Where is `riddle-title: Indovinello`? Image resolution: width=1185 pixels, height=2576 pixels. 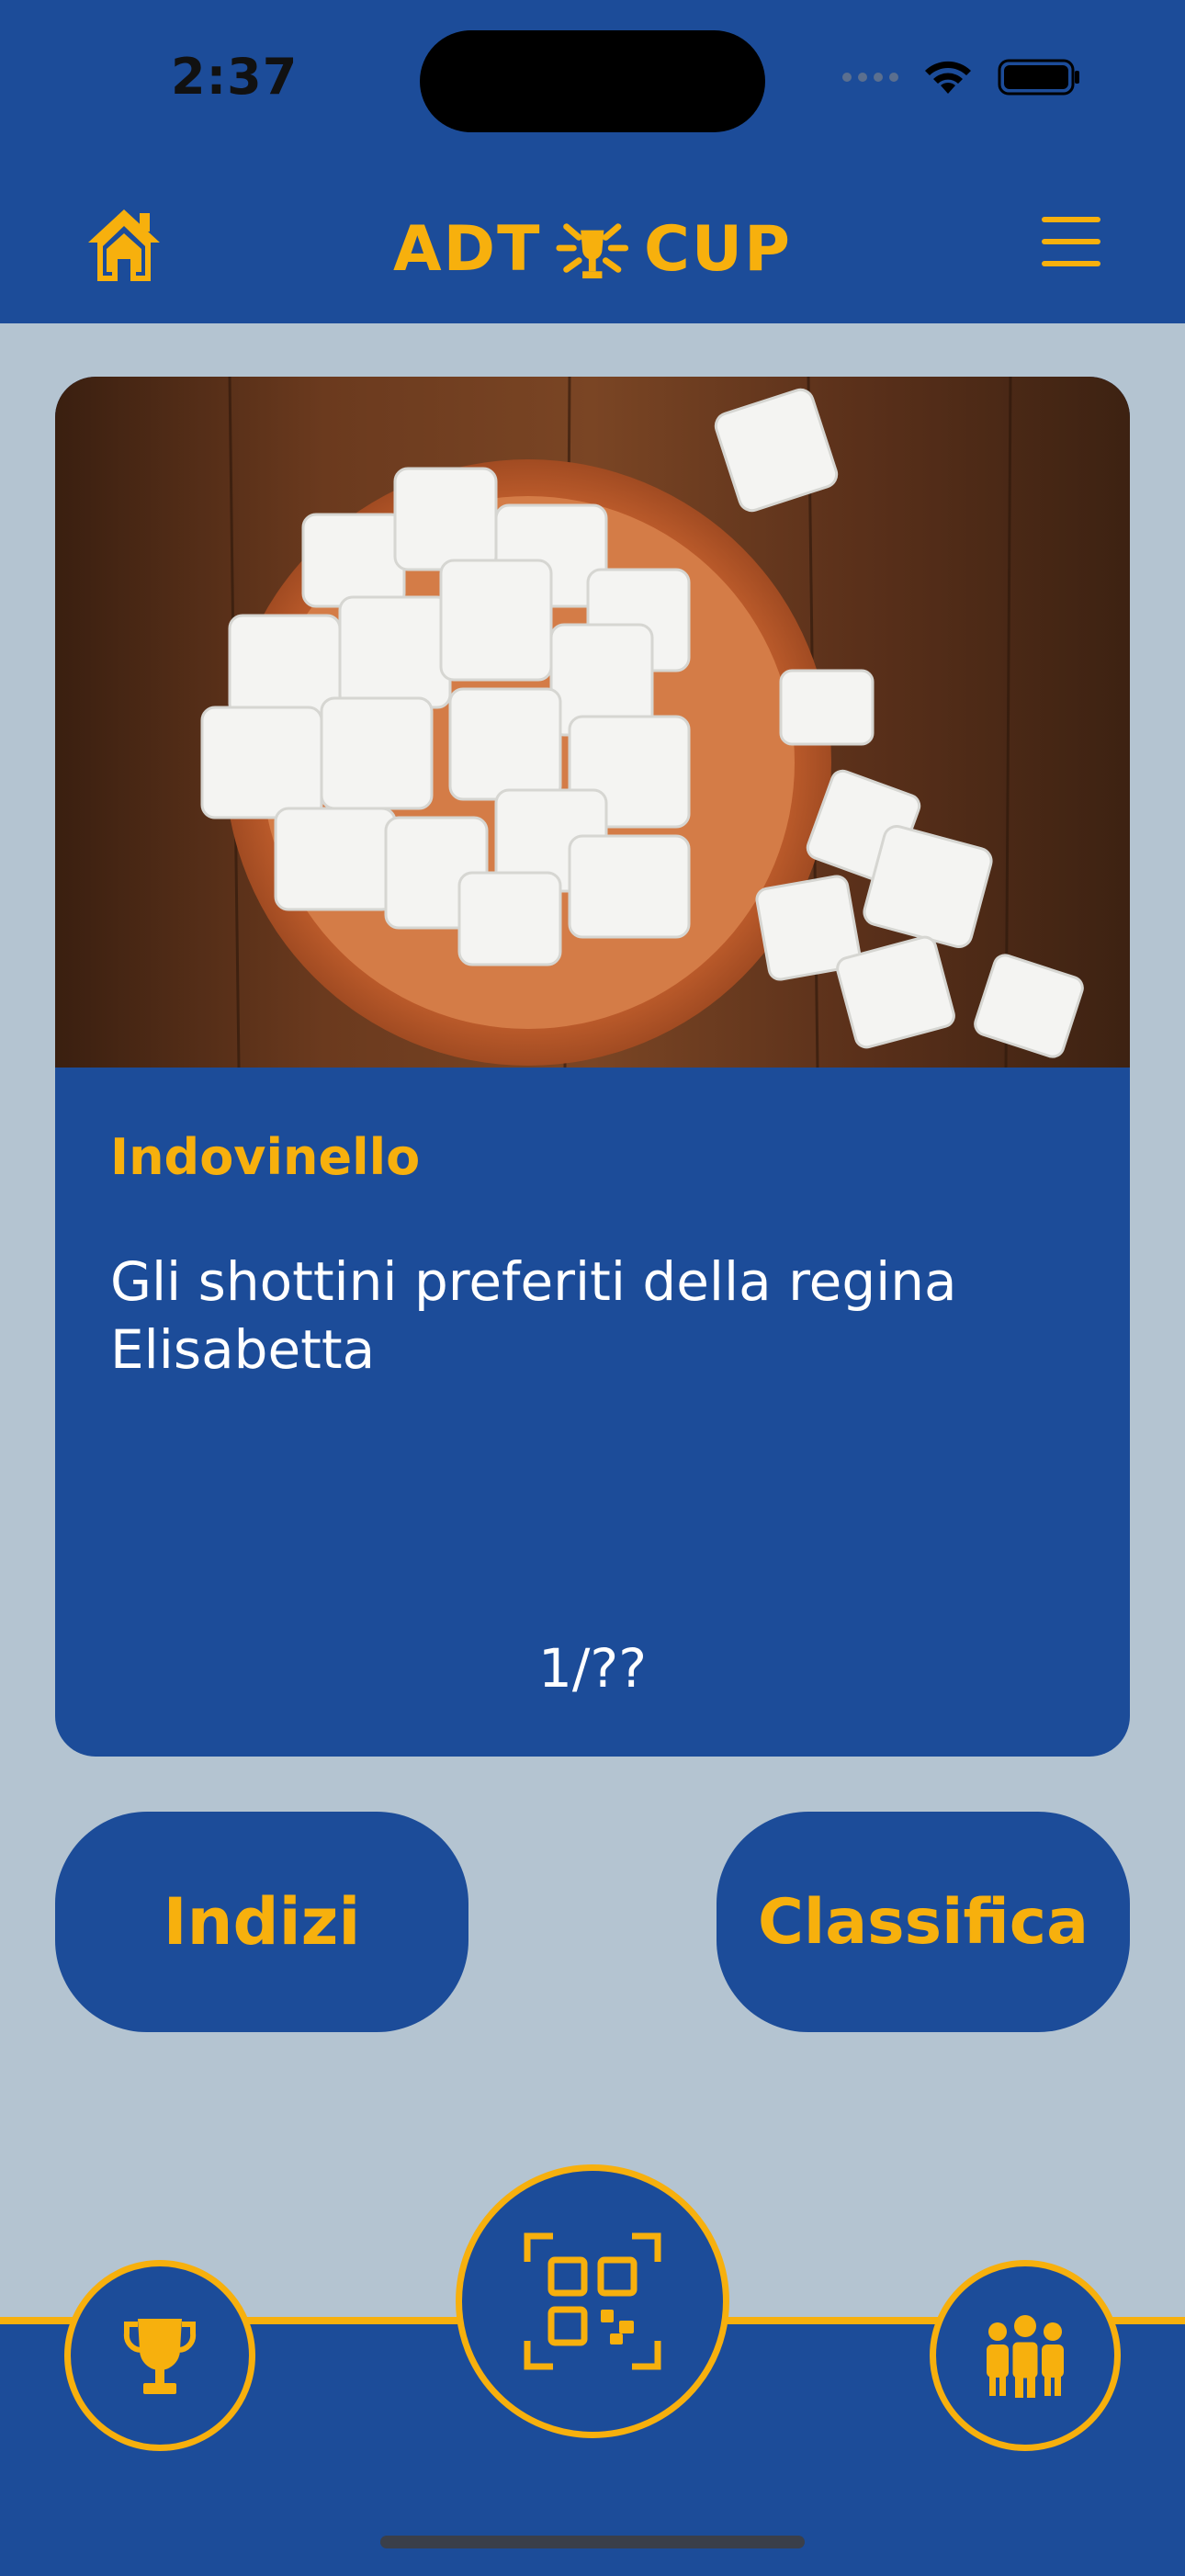 riddle-title: Indovinello is located at coordinates (265, 1157).